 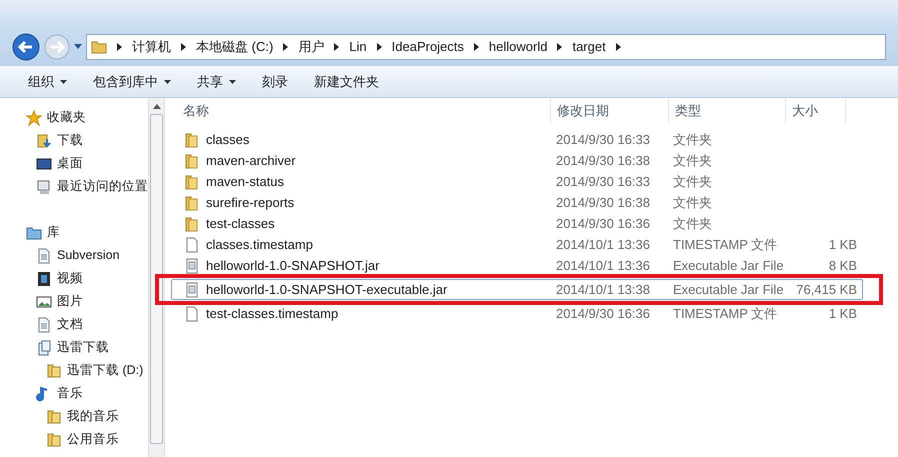 What do you see at coordinates (70, 163) in the screenshot?
I see `sidebar-item: 桌面` at bounding box center [70, 163].